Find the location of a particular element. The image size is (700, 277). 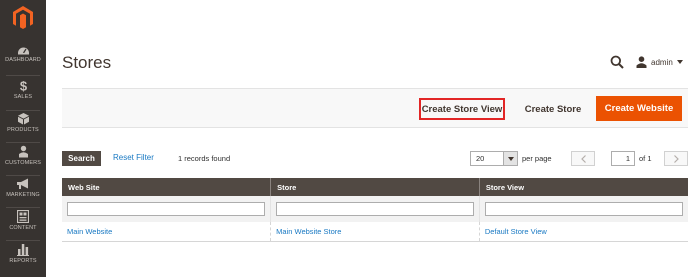

store-view-filter-input is located at coordinates (583, 209).